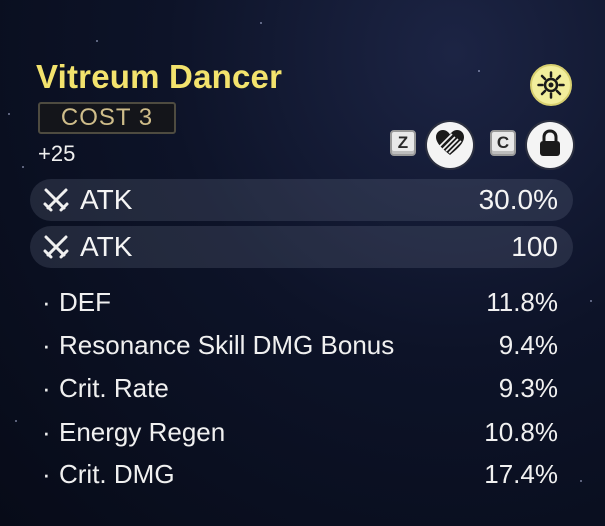  What do you see at coordinates (301, 247) in the screenshot?
I see `main-stat-row: ATK 100` at bounding box center [301, 247].